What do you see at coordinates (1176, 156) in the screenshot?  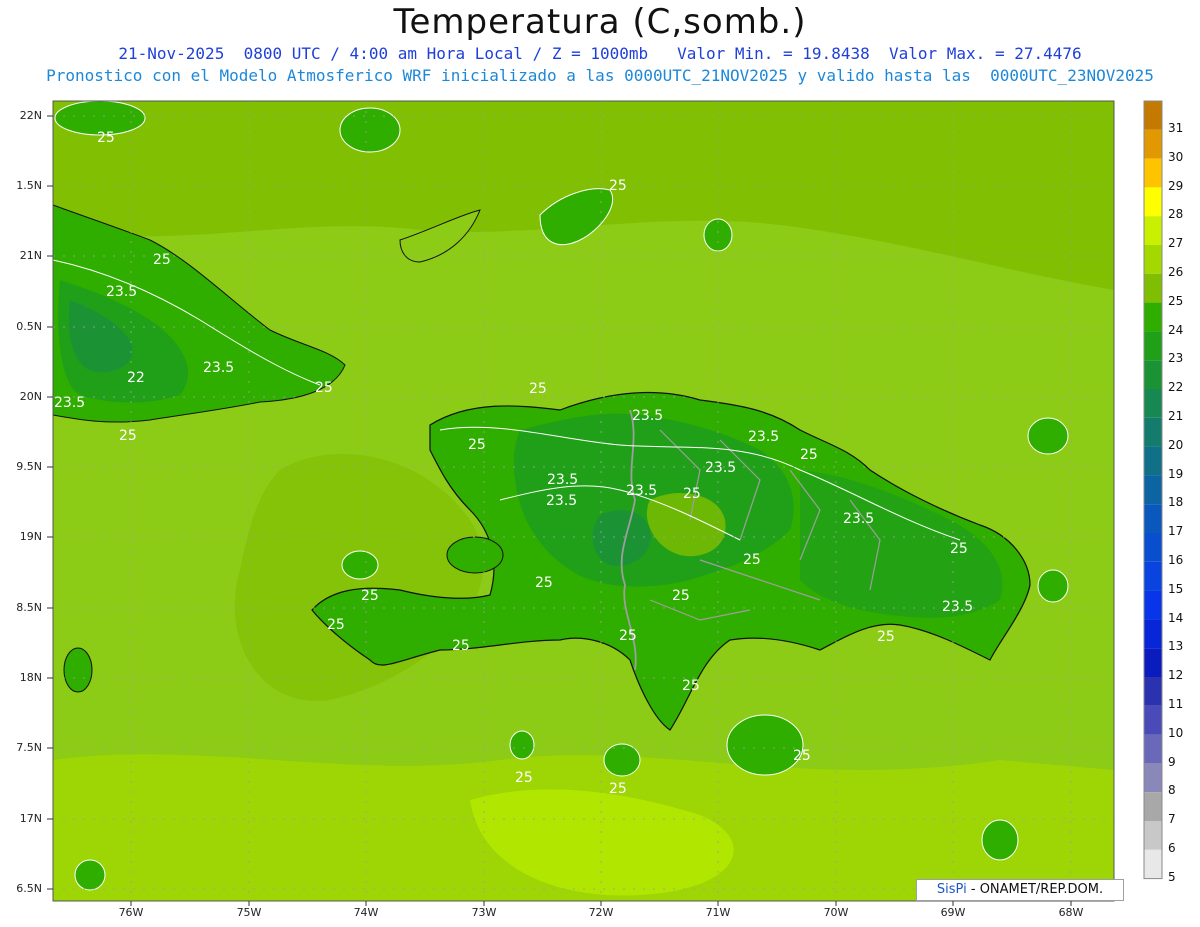 I see `colorbar-label: 30` at bounding box center [1176, 156].